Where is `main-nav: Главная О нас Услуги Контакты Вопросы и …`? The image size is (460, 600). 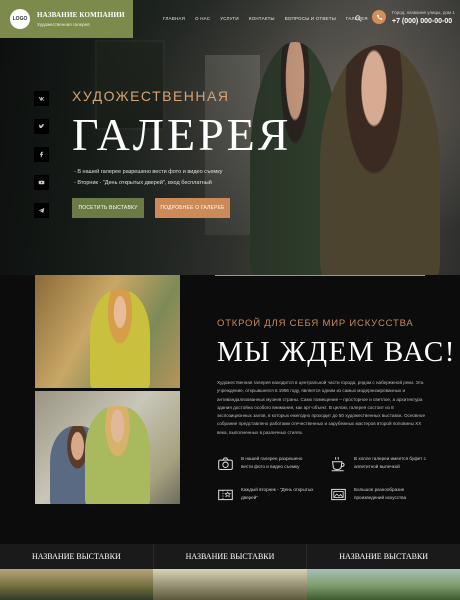 main-nav: Главная О нас Услуги Контакты Вопросы и … is located at coordinates (265, 18).